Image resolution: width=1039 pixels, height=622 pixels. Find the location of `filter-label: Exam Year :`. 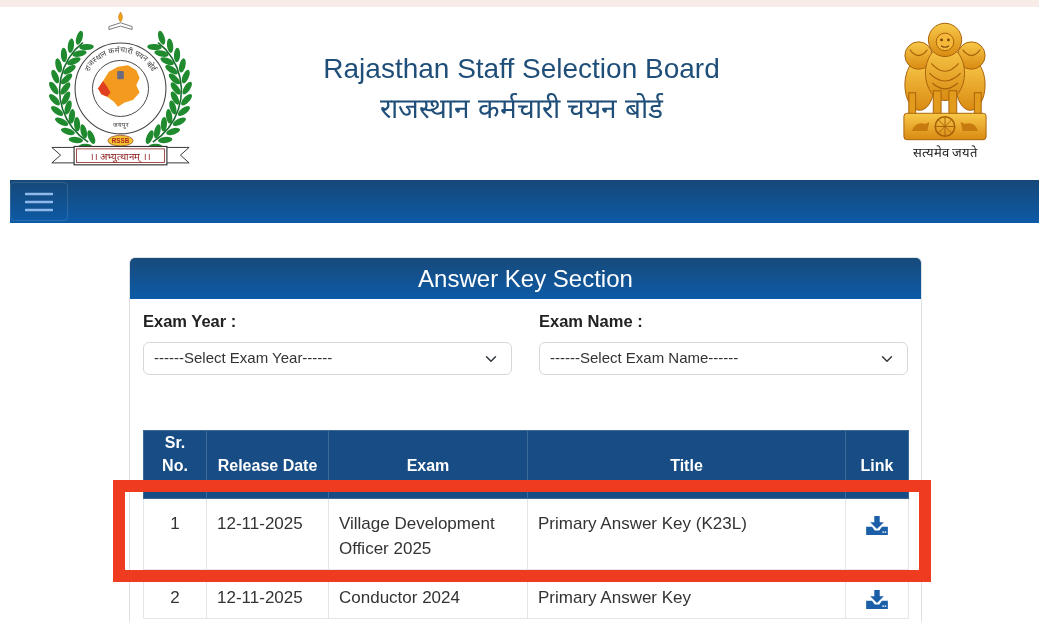

filter-label: Exam Year : is located at coordinates (190, 321).